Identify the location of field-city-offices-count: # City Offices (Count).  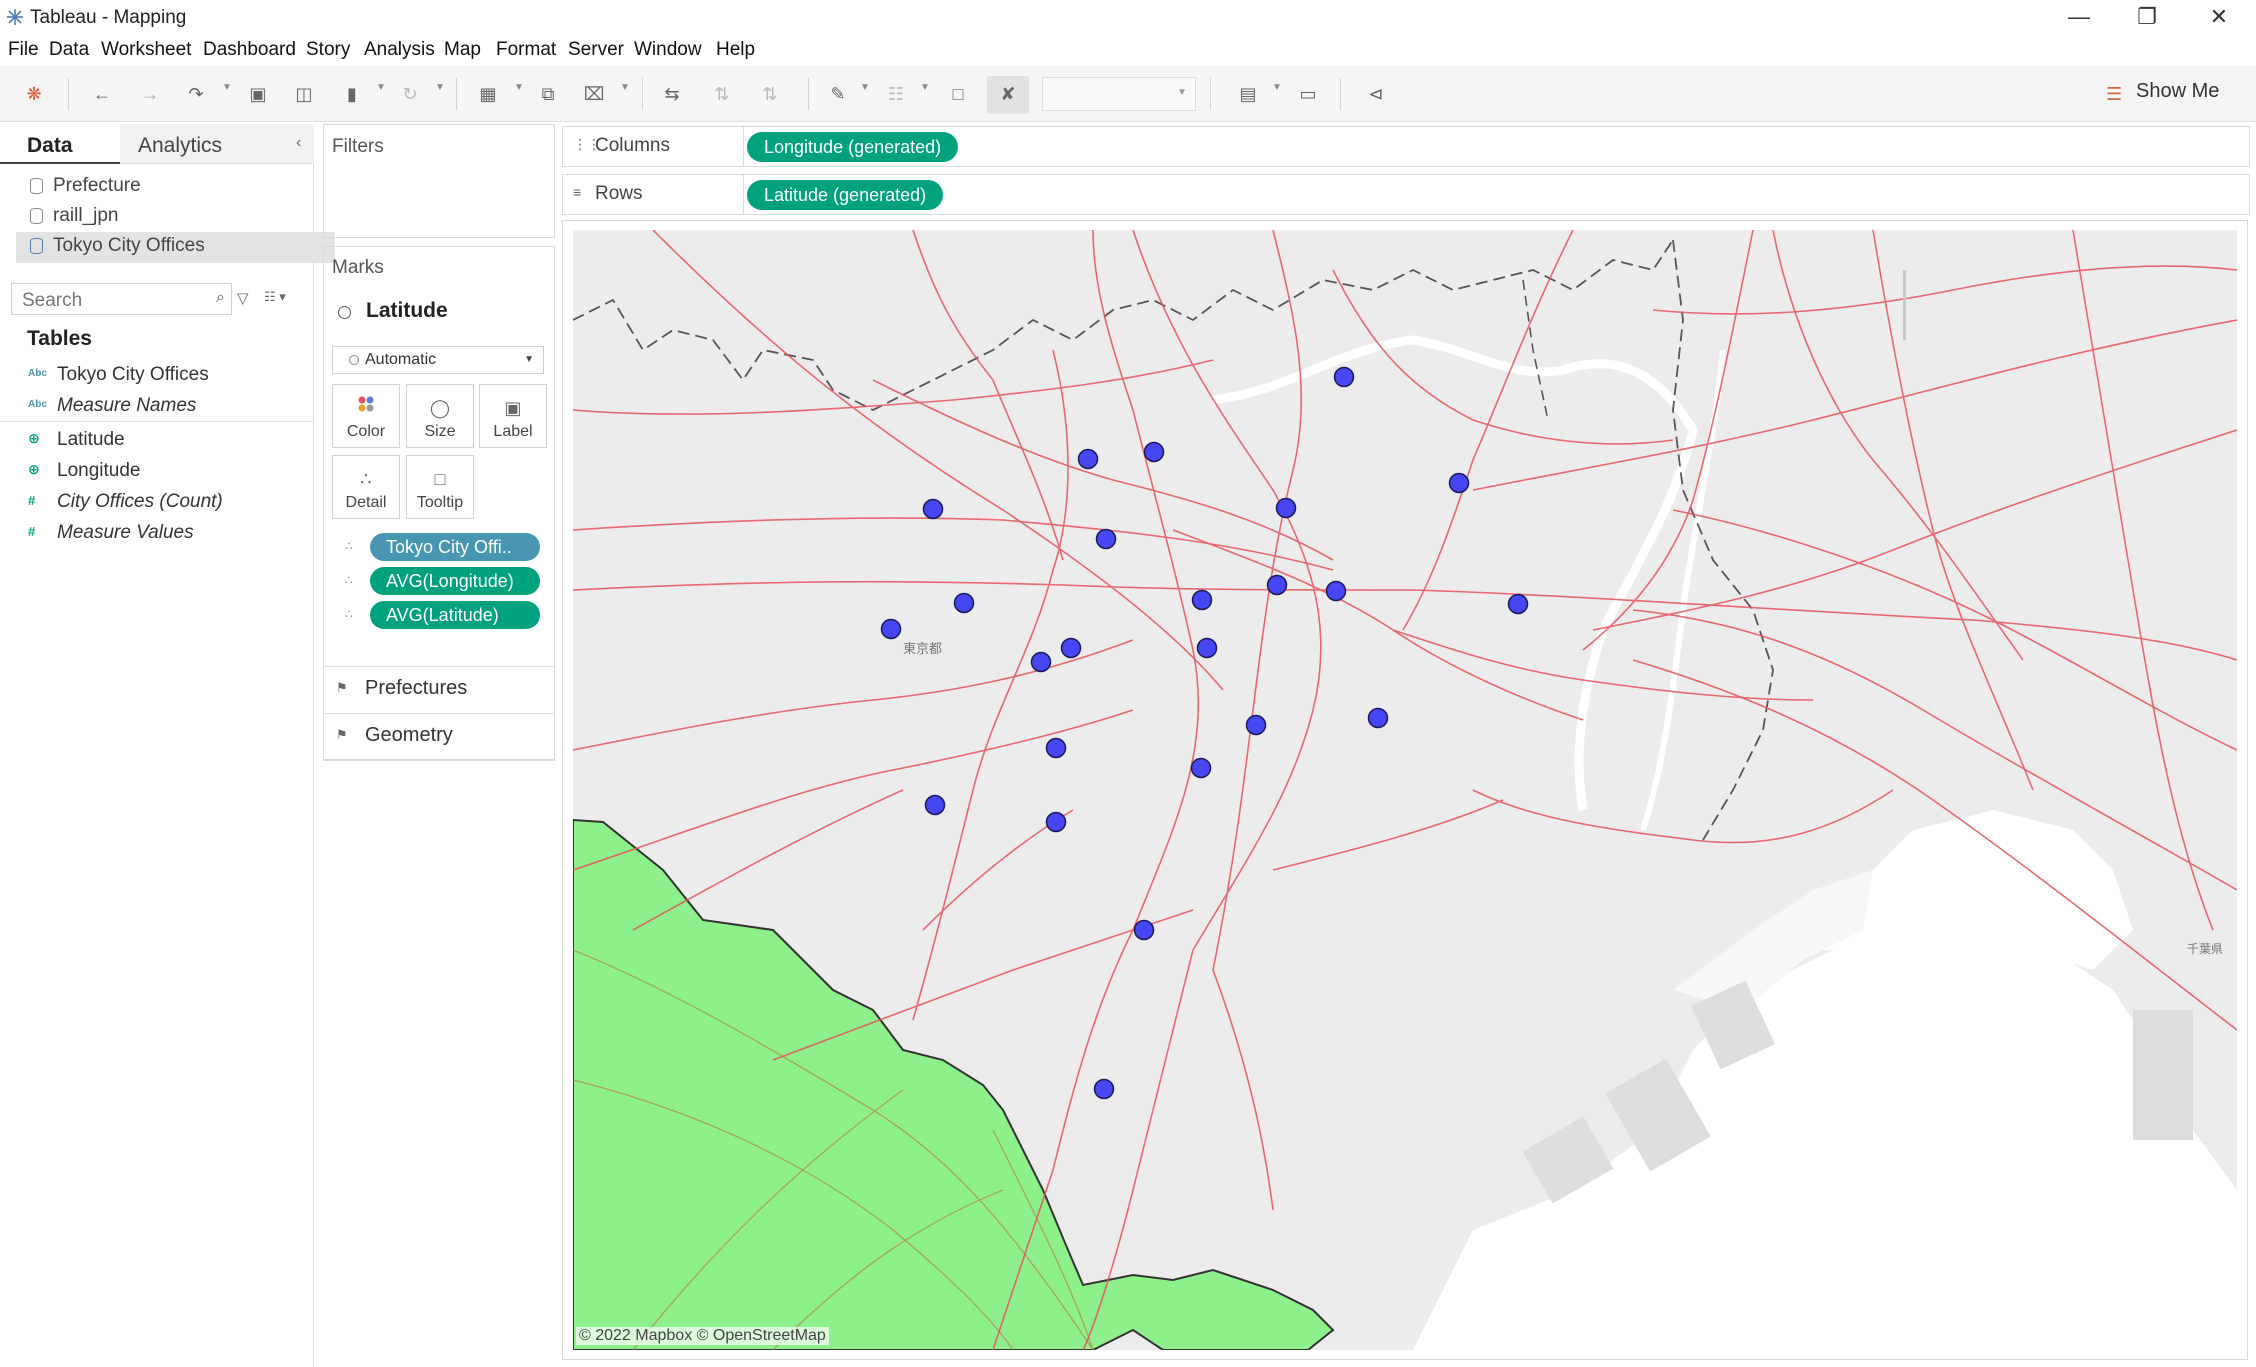
(157, 503).